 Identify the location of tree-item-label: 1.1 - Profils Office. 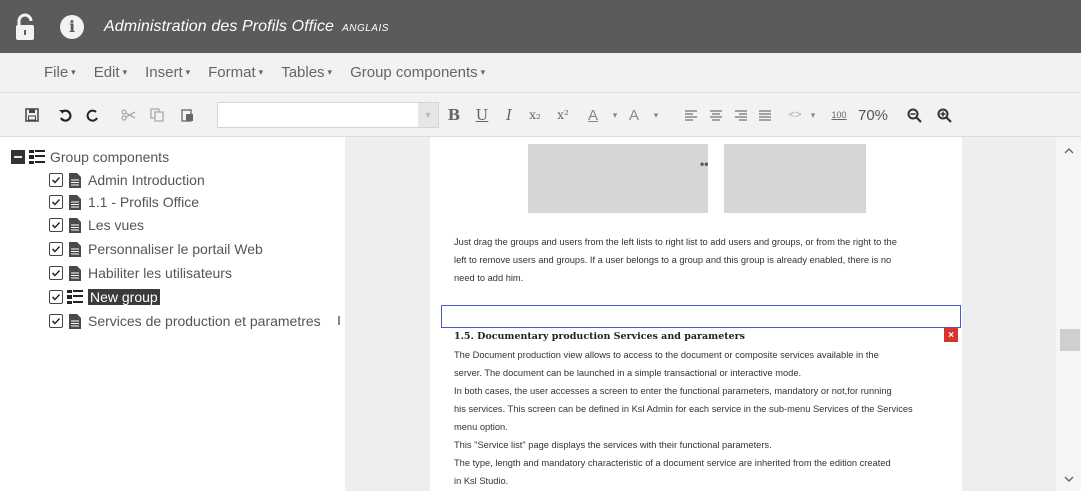
(144, 202).